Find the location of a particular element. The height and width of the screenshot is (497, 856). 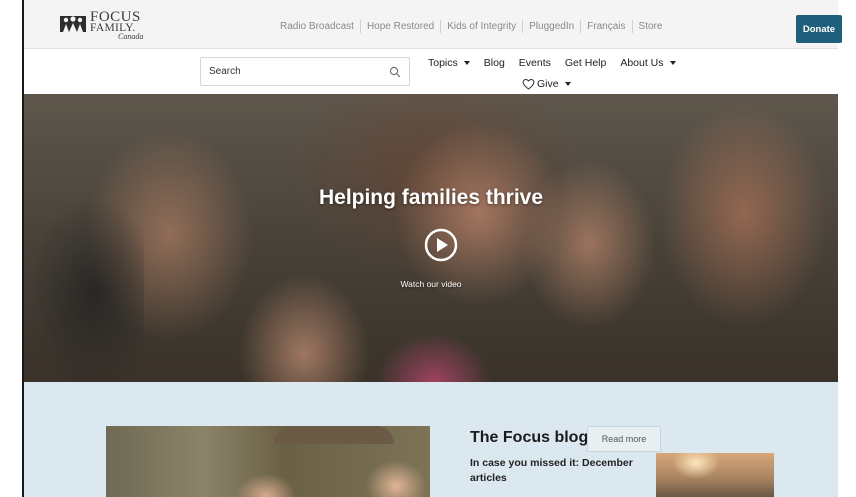

utility-link-francais: Français is located at coordinates (605, 26).